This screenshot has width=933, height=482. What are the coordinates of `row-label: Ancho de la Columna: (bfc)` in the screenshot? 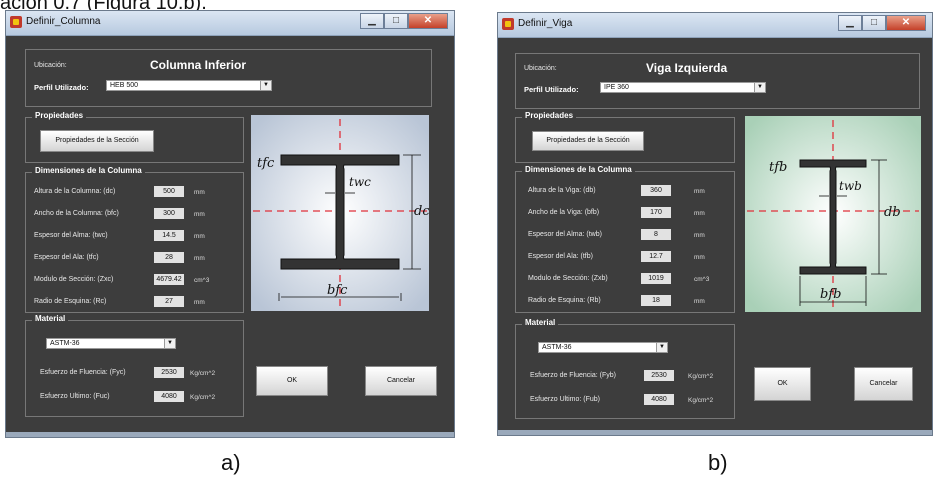 It's located at (76, 213).